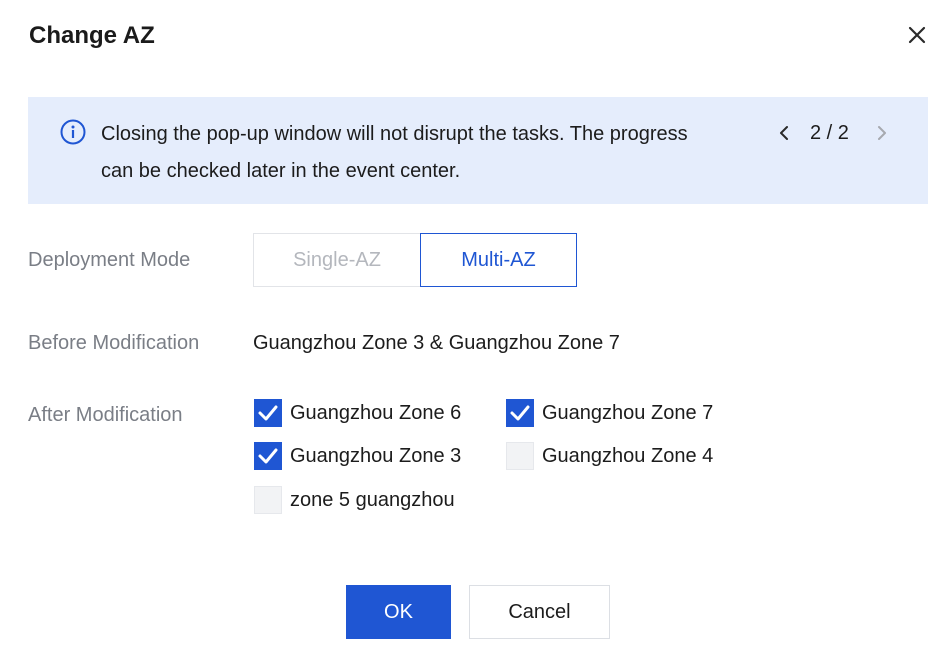 This screenshot has width=950, height=654. I want to click on zone-label: Guangzhou Zone 4, so click(628, 456).